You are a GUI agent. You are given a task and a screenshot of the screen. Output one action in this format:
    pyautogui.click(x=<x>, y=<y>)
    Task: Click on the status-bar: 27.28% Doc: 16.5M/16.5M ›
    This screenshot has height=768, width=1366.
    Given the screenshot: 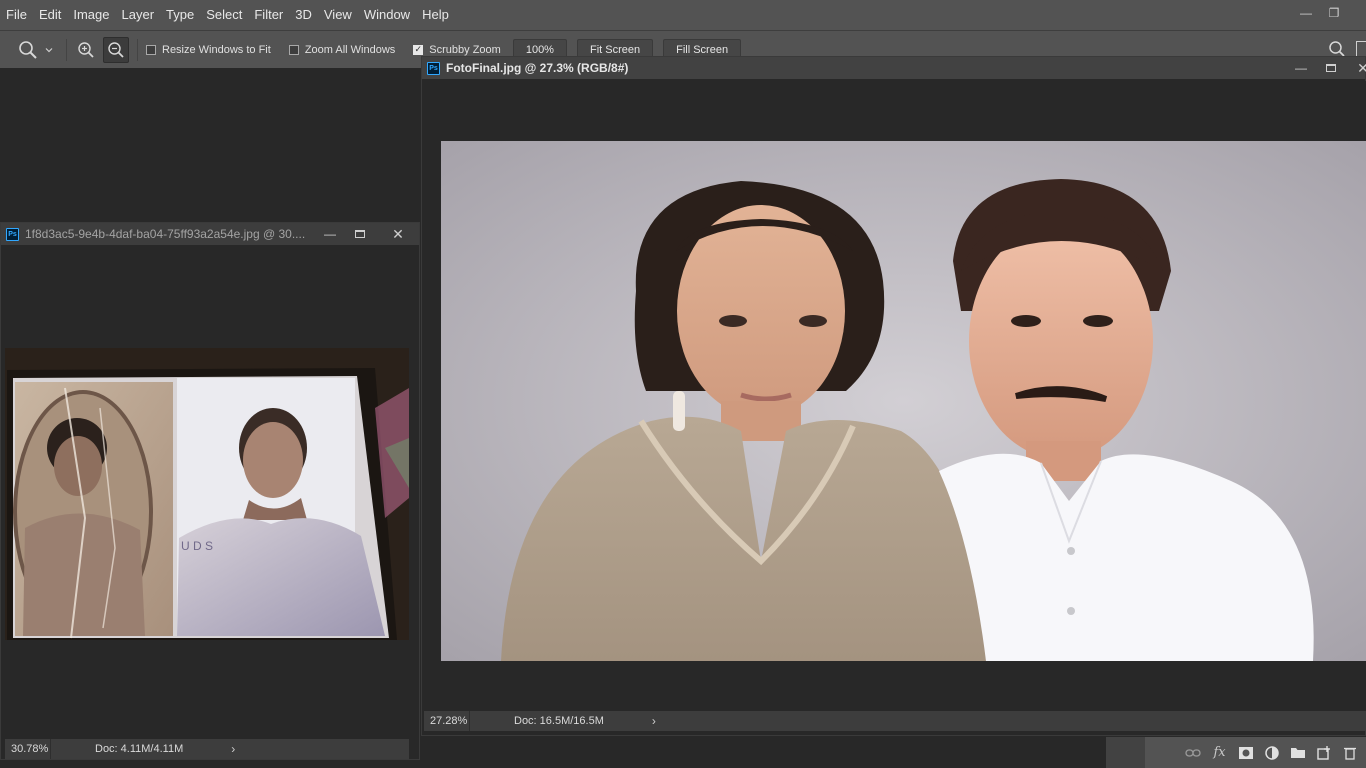 What is the action you would take?
    pyautogui.click(x=895, y=721)
    